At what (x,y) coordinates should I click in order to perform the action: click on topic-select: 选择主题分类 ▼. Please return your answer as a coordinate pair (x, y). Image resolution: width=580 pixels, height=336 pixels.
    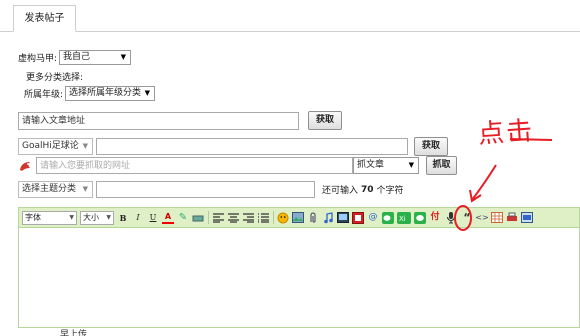
    Looking at the image, I should click on (55, 189).